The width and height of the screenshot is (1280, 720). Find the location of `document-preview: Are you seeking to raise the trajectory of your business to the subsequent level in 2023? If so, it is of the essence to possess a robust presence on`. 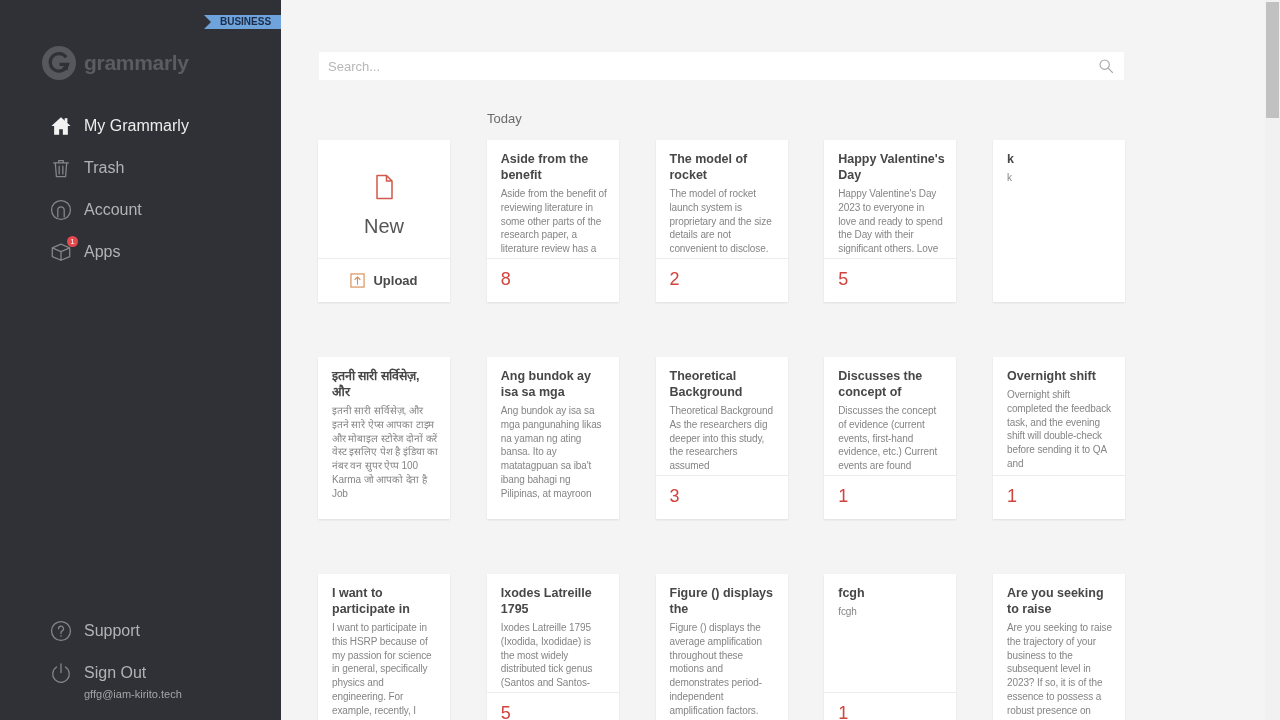

document-preview: Are you seeking to raise the trajectory of your business to the subsequent level in 2023? If so, it is of the essence to possess a robust presence on is located at coordinates (1060, 669).